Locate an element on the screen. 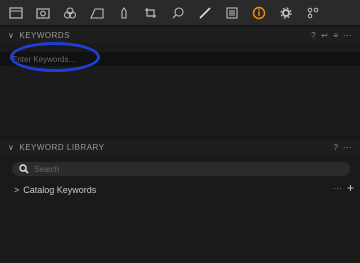  more-icon: ··· is located at coordinates (337, 188).